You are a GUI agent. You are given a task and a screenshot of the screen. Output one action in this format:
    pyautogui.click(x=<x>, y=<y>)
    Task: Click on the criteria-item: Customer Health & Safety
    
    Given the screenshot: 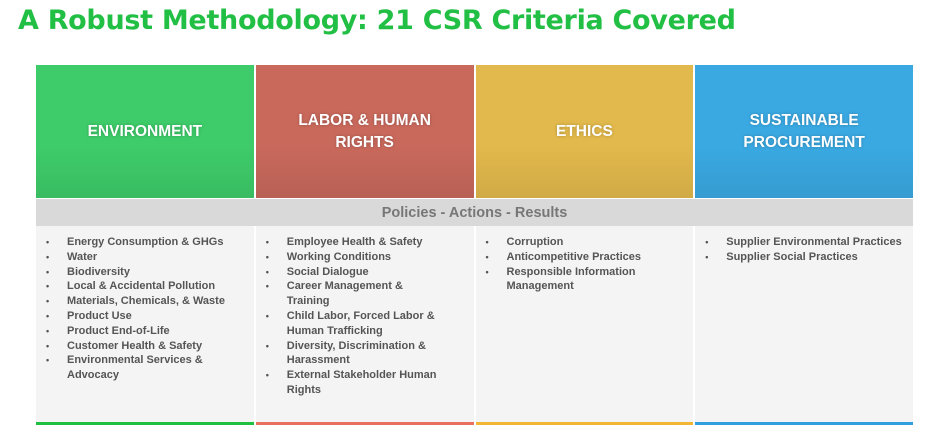 What is the action you would take?
    pyautogui.click(x=147, y=346)
    